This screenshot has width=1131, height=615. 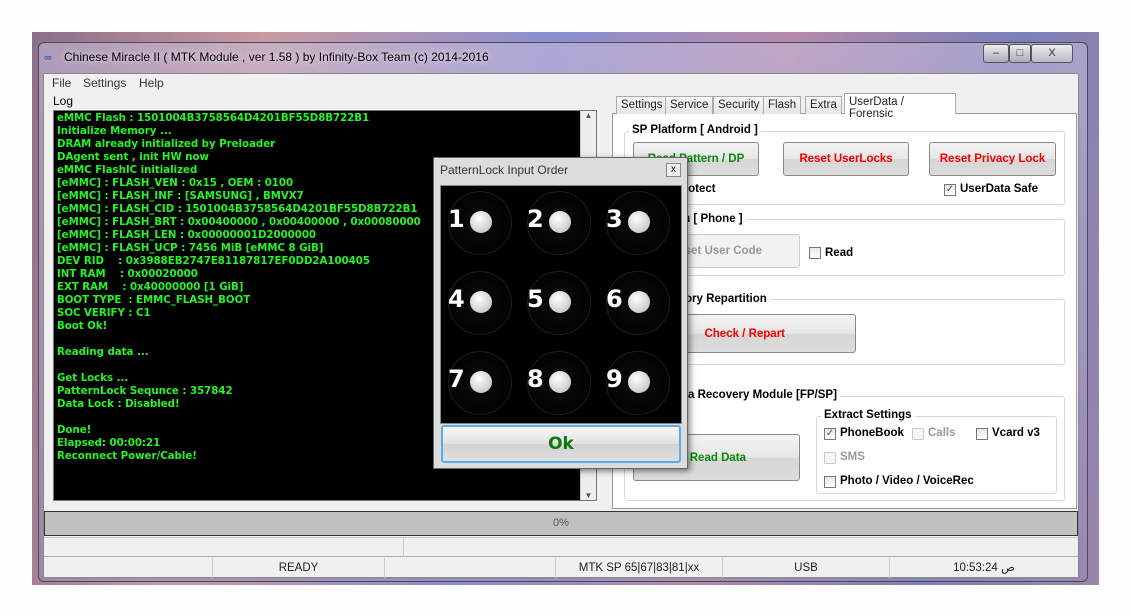 What do you see at coordinates (942, 433) in the screenshot?
I see `calls-label: Calls` at bounding box center [942, 433].